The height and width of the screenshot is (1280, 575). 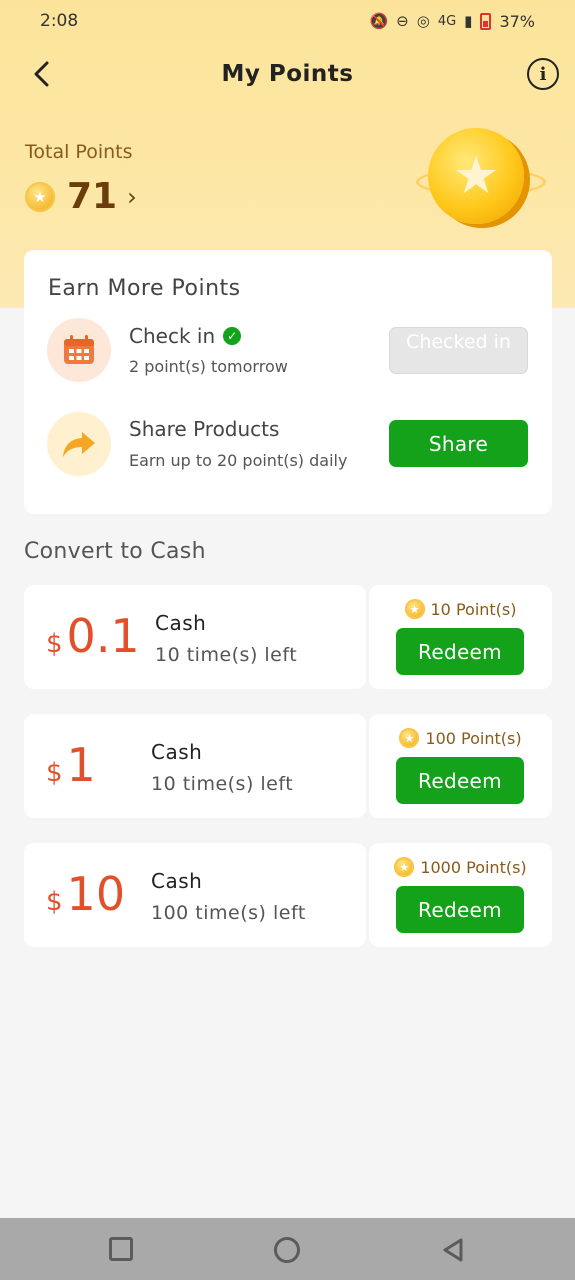 I want to click on back-arrow-icon, so click(x=41, y=74).